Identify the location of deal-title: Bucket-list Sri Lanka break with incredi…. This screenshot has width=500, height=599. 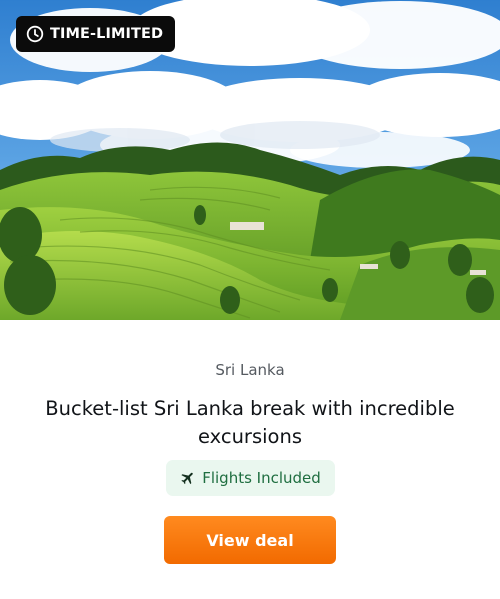
(250, 423).